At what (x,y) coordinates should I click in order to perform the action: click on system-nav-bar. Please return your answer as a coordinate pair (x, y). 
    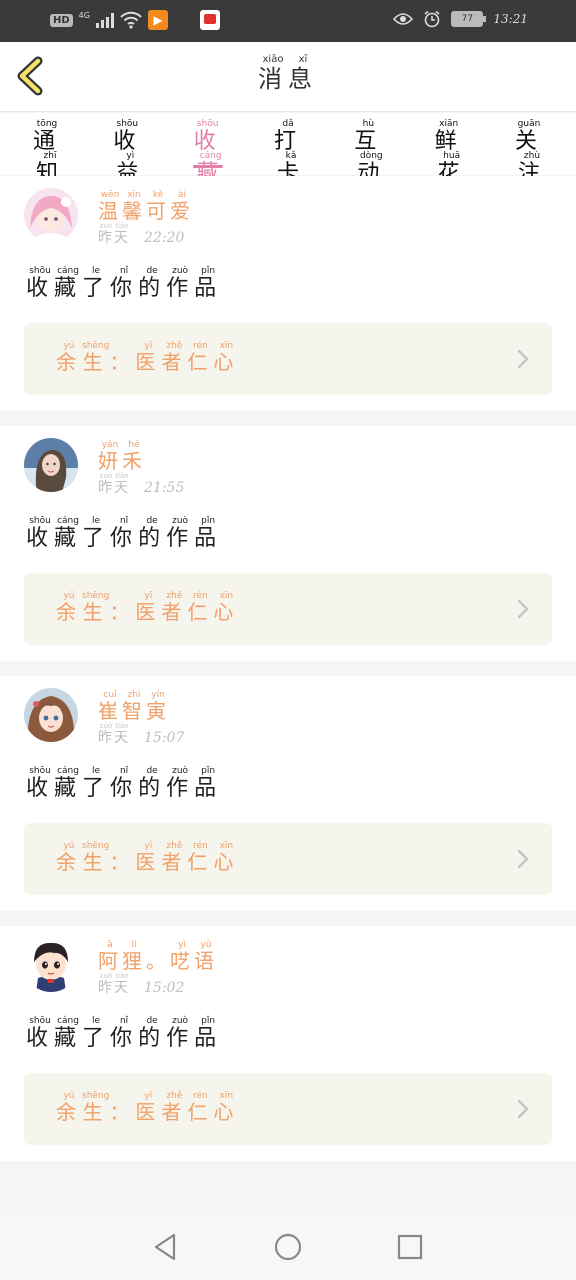
    Looking at the image, I should click on (288, 1246).